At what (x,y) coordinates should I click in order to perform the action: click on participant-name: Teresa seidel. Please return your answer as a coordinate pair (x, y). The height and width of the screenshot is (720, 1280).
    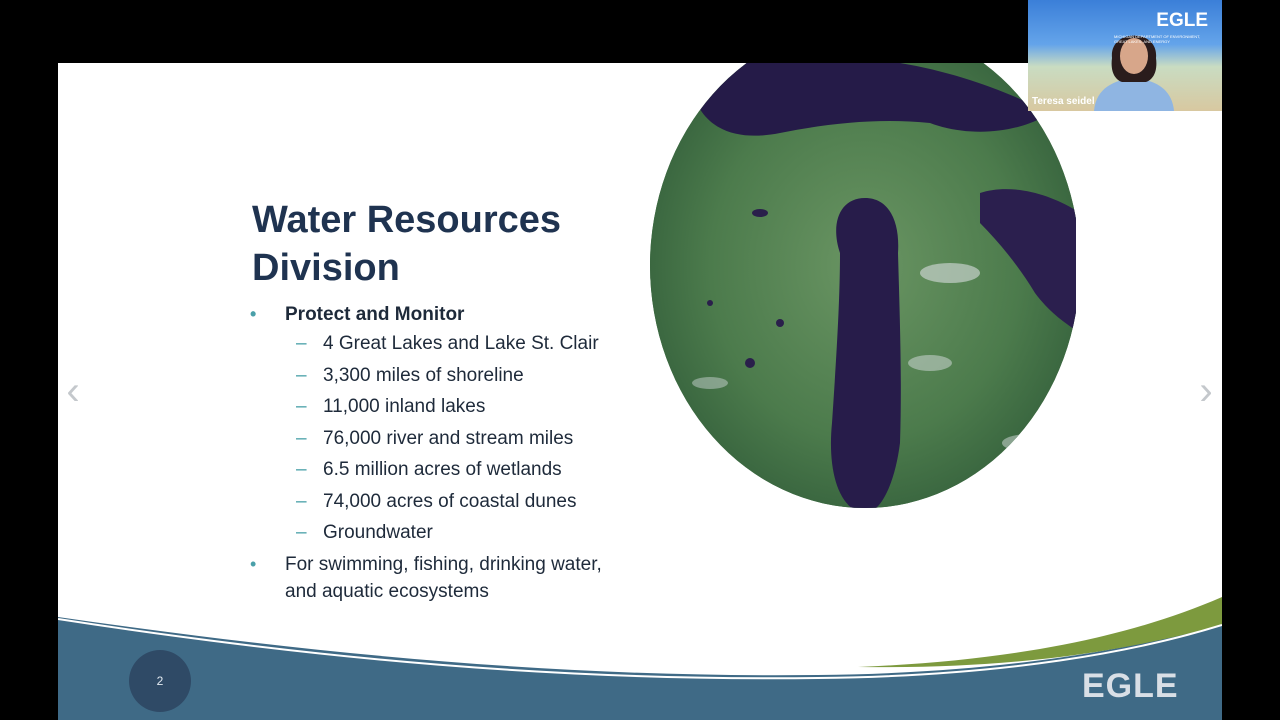
    Looking at the image, I should click on (1063, 101).